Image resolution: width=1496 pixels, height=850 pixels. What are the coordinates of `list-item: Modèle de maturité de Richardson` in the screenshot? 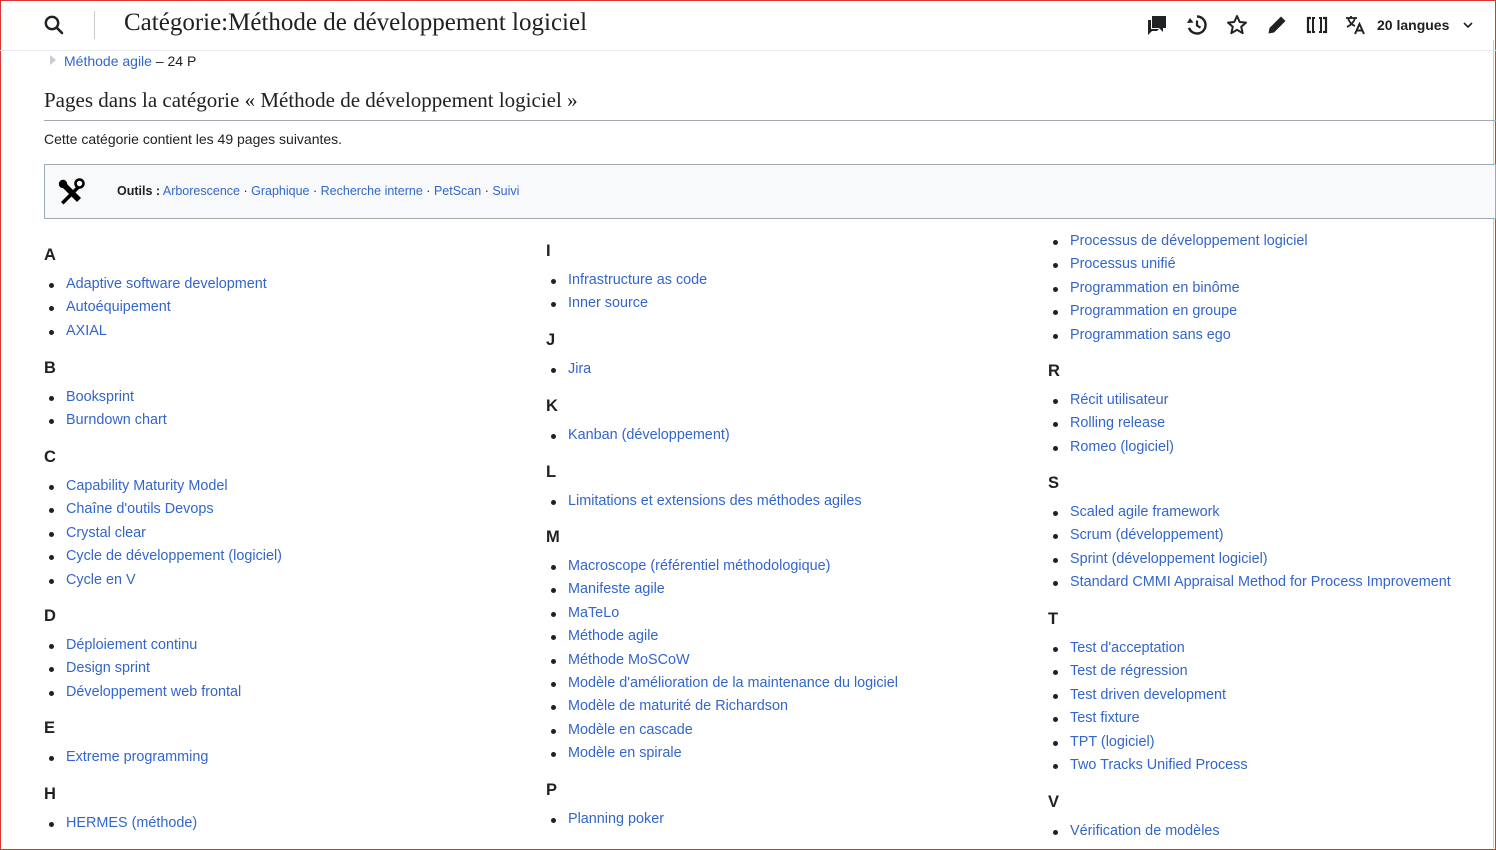 It's located at (722, 706).